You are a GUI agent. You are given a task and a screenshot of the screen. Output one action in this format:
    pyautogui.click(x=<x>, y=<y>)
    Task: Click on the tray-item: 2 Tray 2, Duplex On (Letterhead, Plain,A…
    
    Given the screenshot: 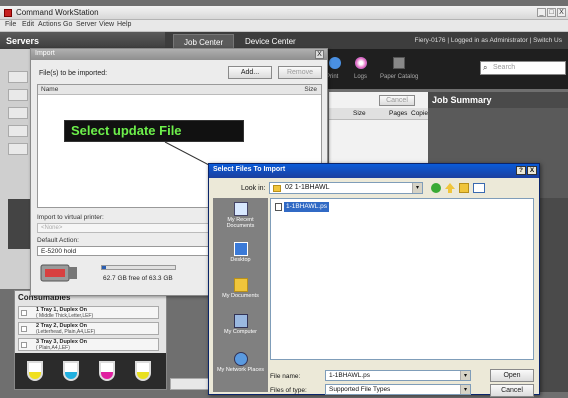 What is the action you would take?
    pyautogui.click(x=88, y=328)
    